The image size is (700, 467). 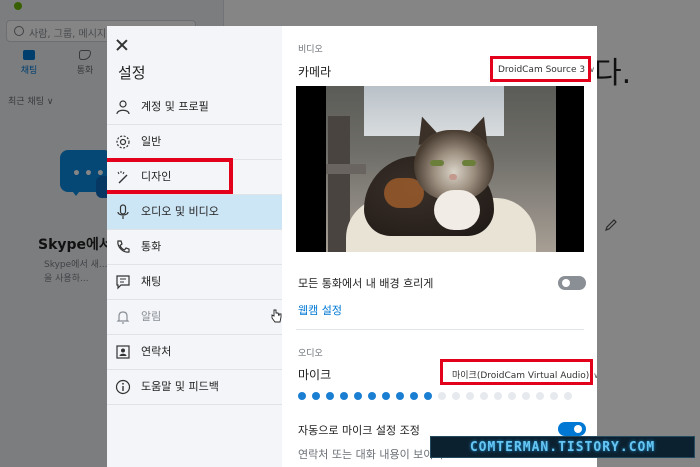 I want to click on nav-item-calls: 통화, so click(x=194, y=247).